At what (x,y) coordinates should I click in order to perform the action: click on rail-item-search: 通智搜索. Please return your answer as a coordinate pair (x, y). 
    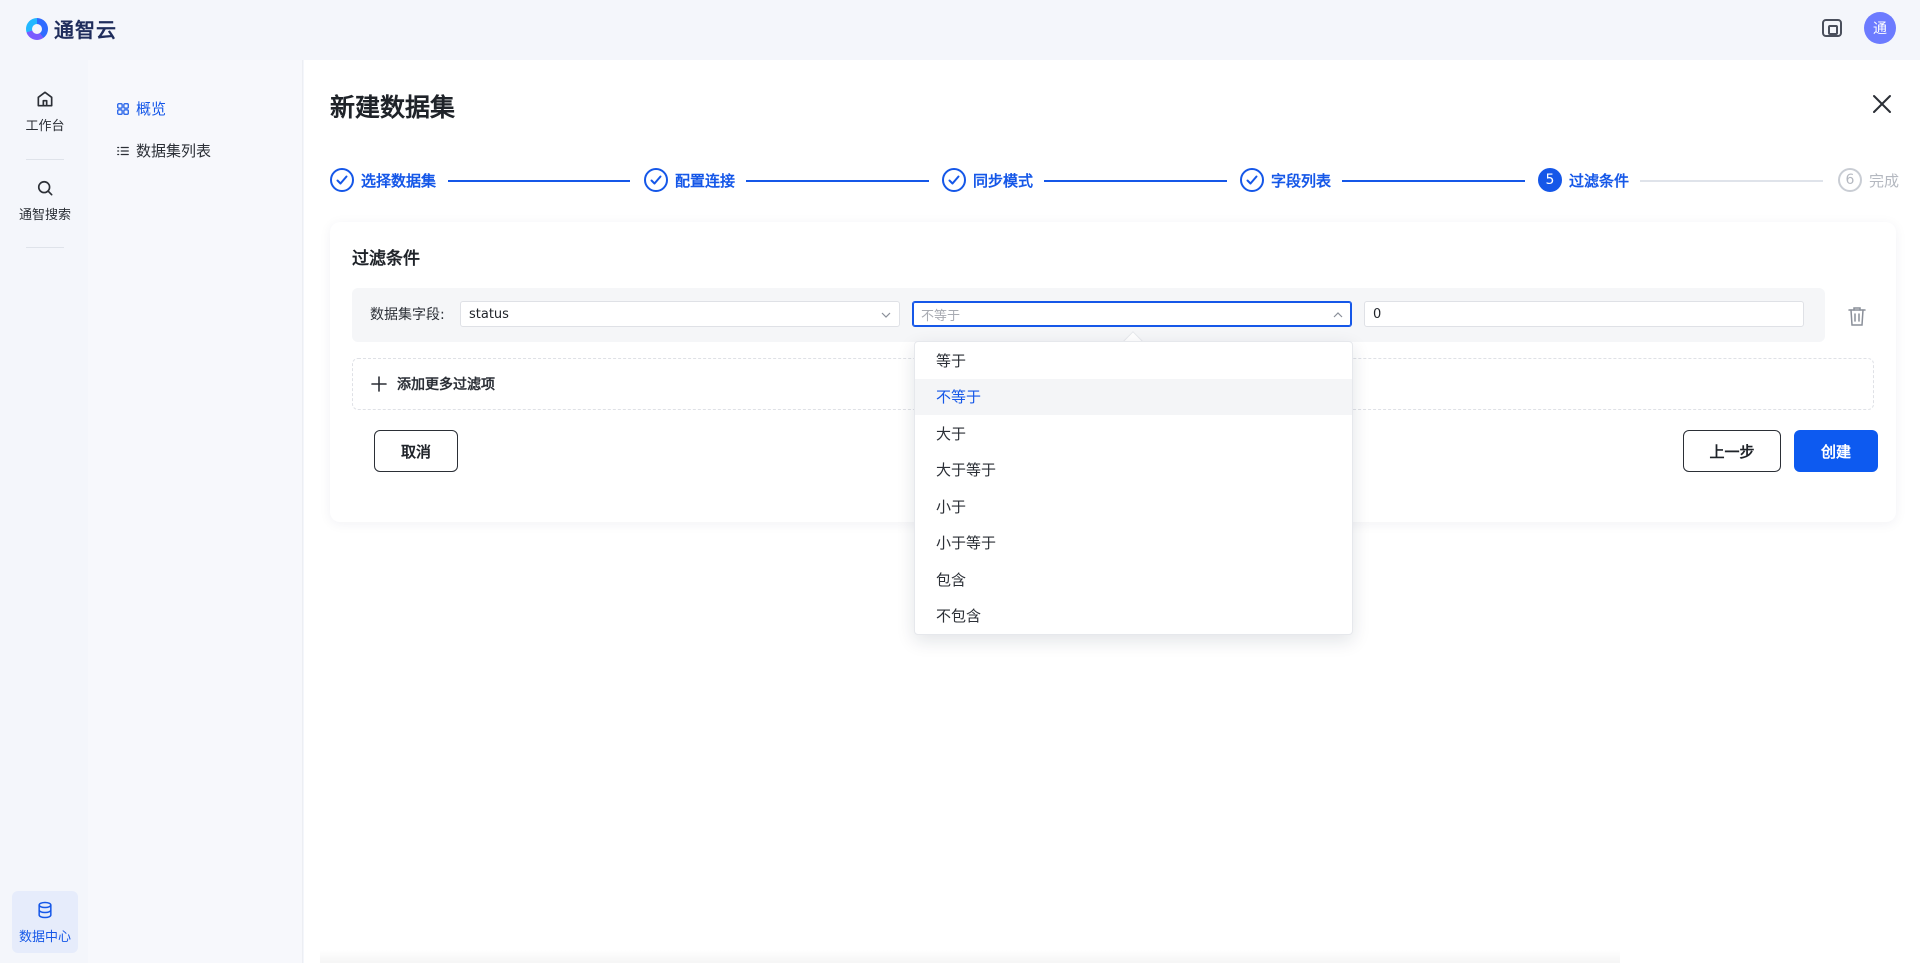
    Looking at the image, I should click on (45, 200).